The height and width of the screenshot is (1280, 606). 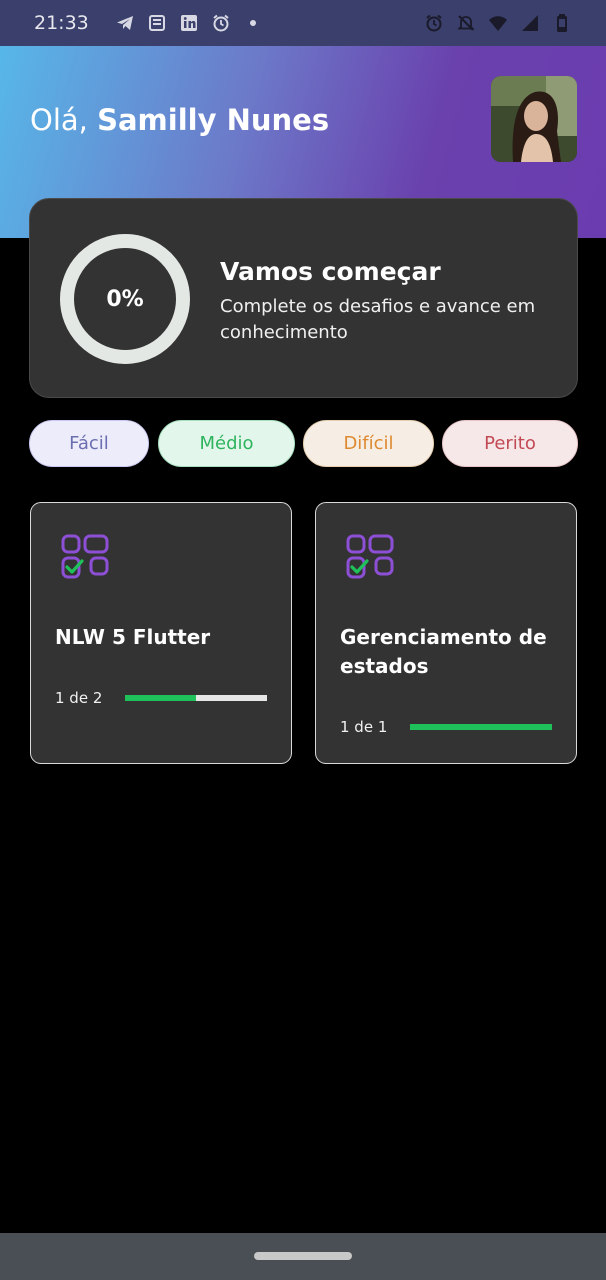 I want to click on level-chip-dificil: Difícil, so click(x=368, y=443).